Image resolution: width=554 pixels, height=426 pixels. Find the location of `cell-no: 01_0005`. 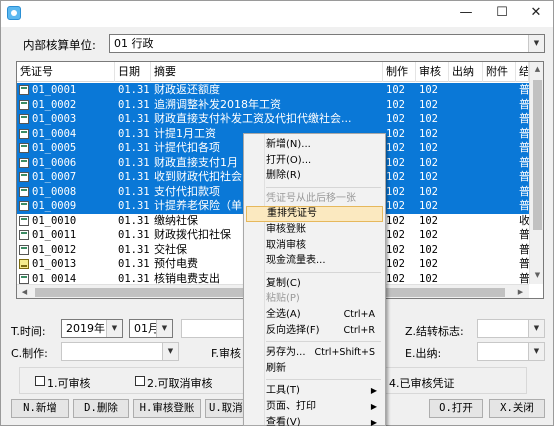

cell-no: 01_0005 is located at coordinates (54, 148).